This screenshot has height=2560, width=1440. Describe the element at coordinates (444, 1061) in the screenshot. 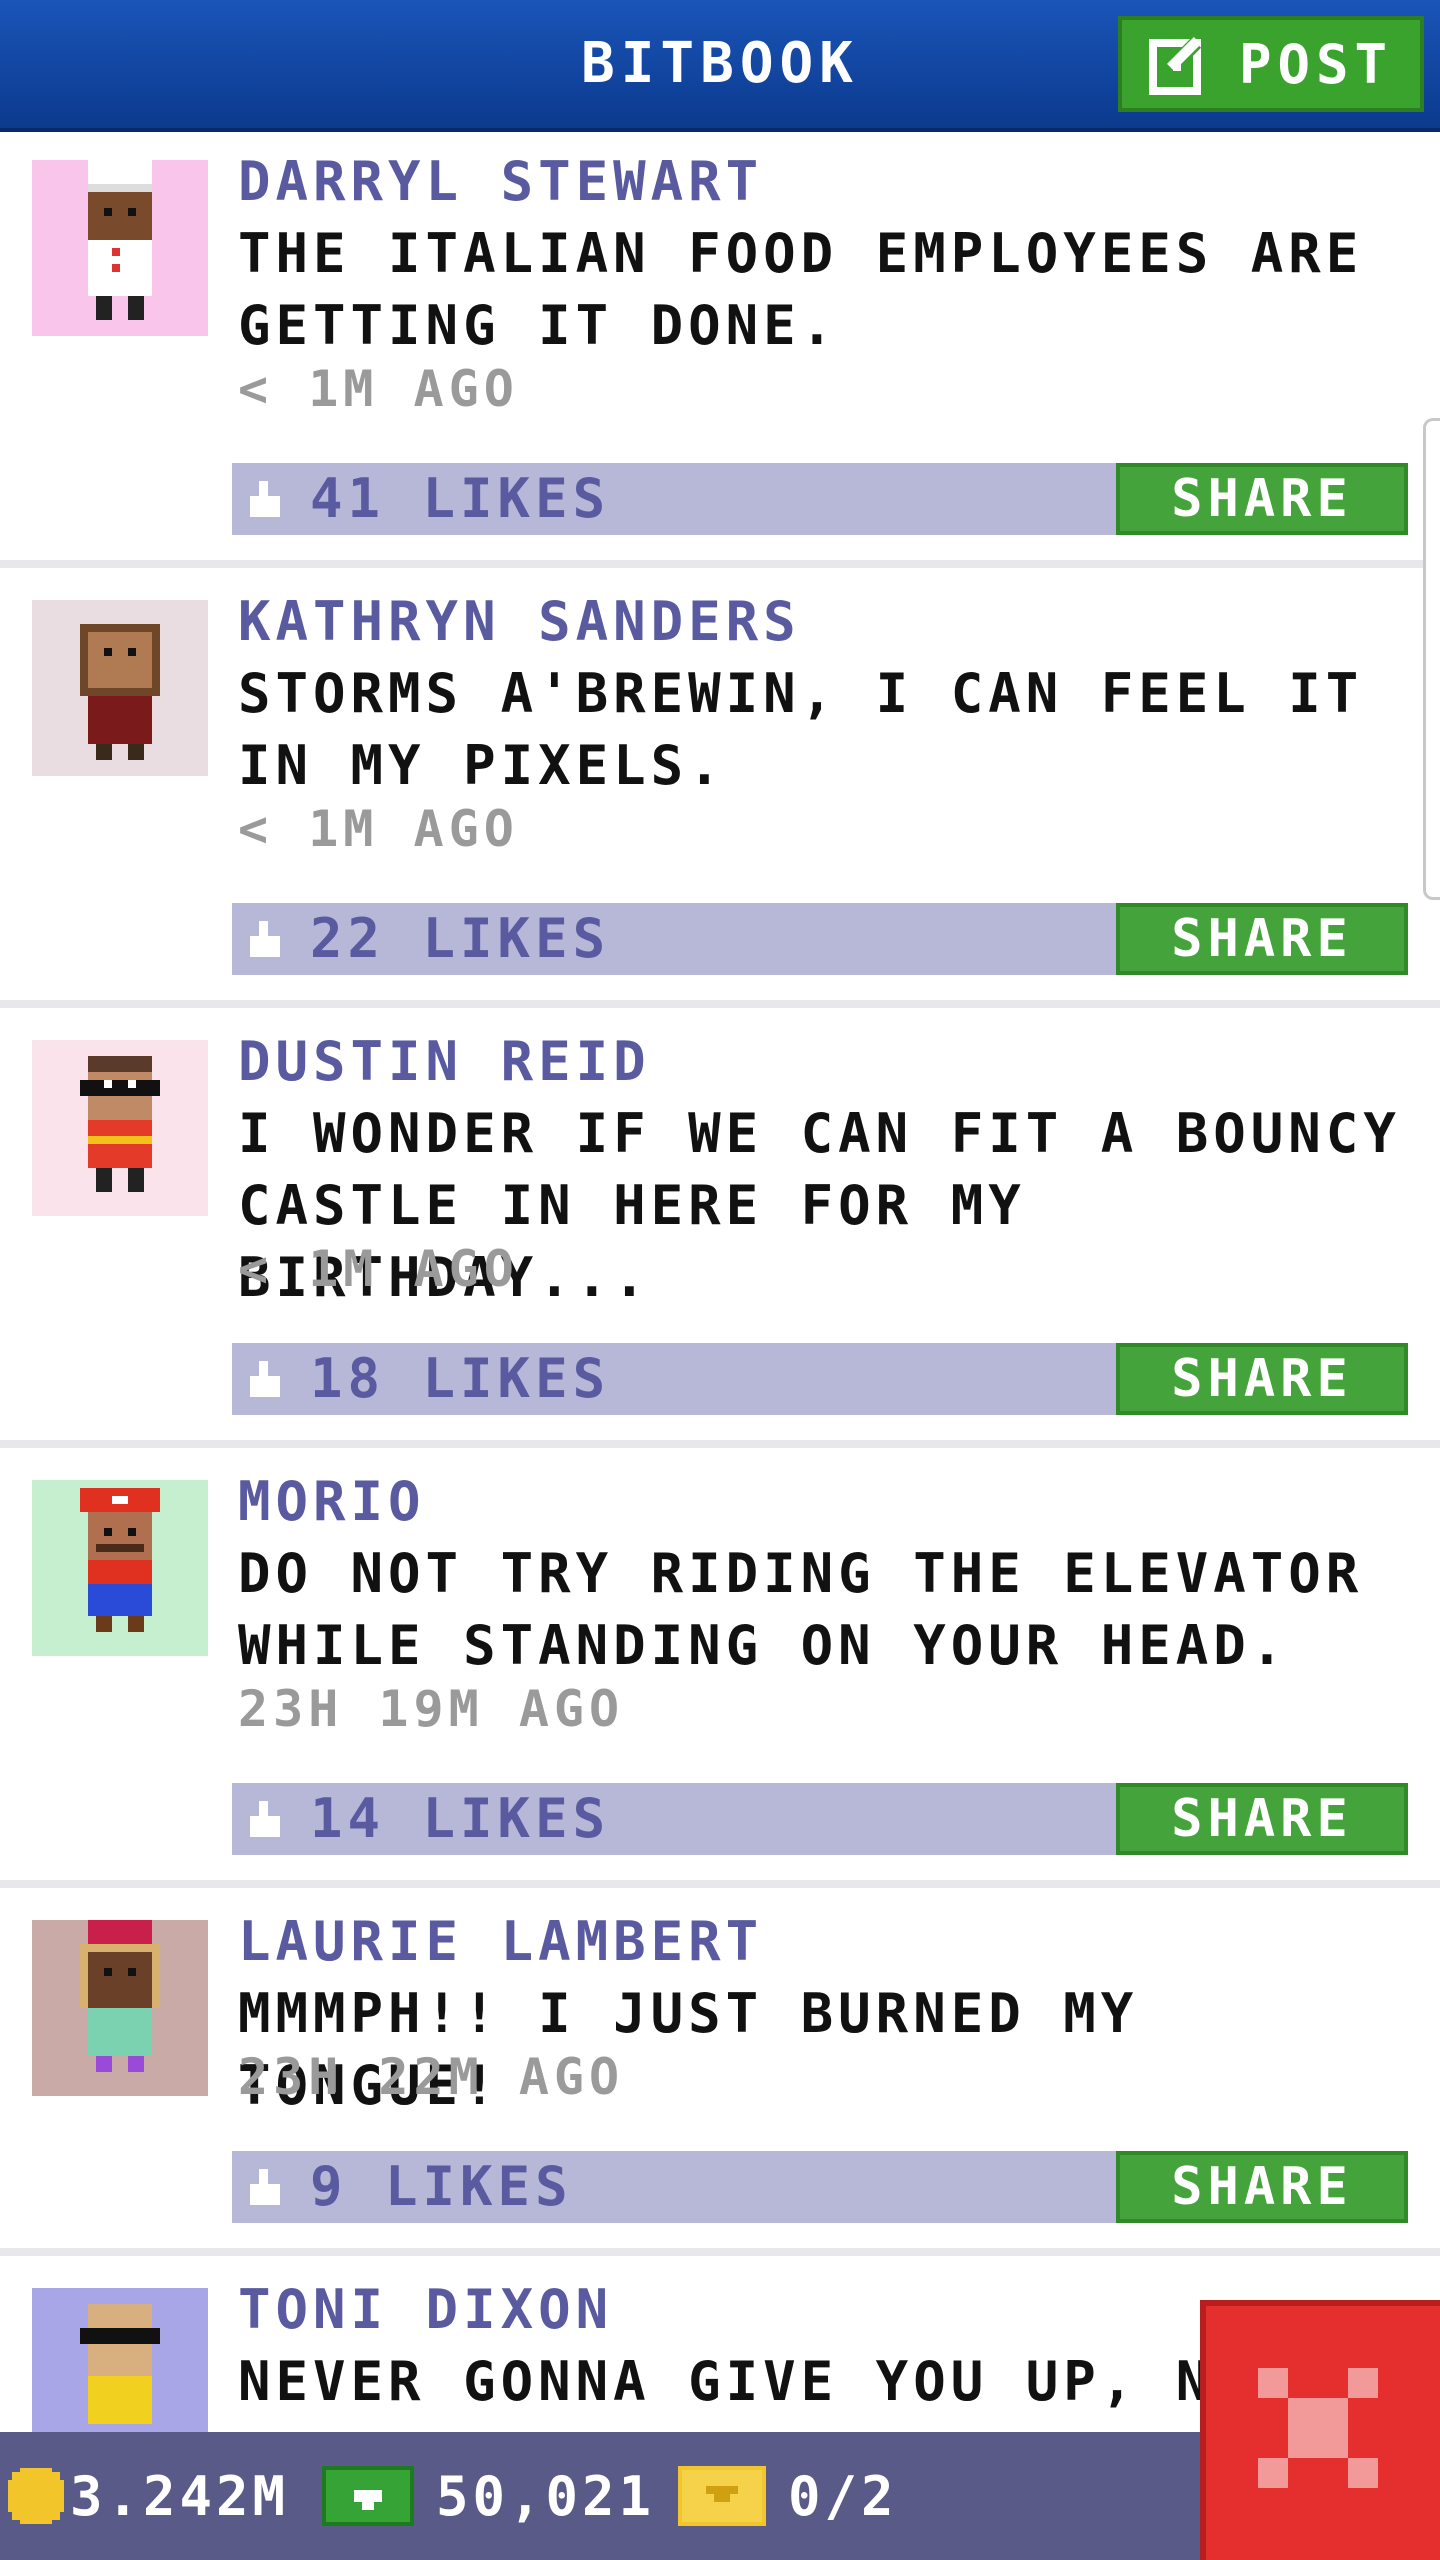

I see `post-author: DUSTIN REID` at that location.